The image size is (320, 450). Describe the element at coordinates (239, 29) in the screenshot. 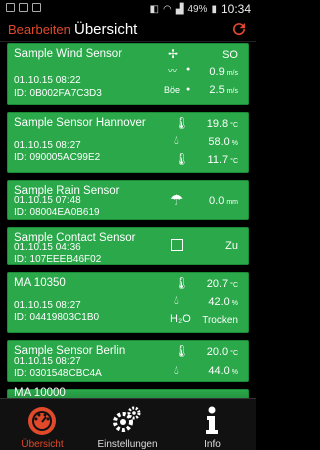

I see `refresh-icon` at that location.